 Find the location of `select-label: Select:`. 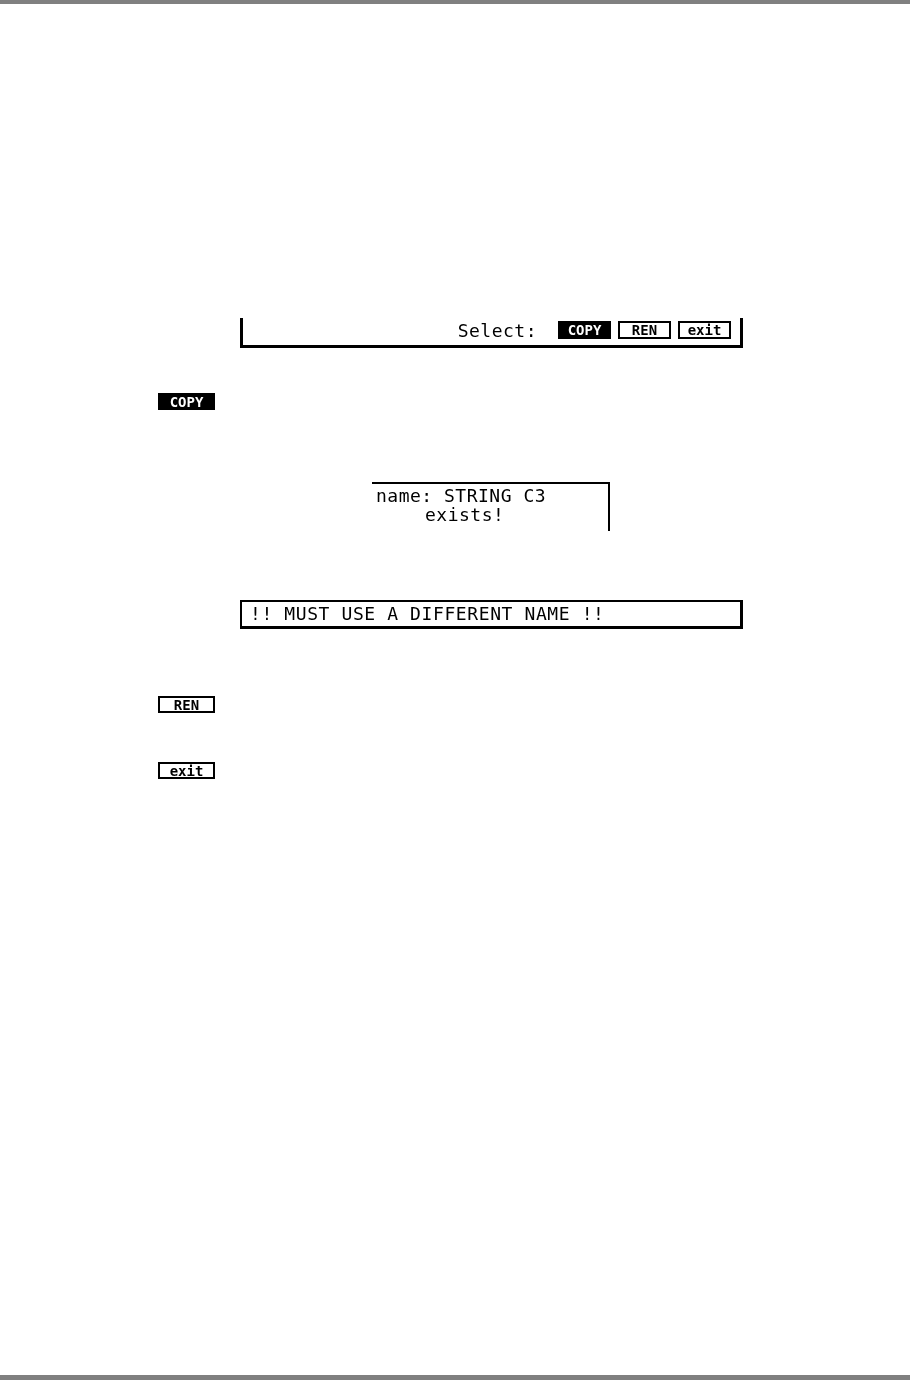

select-label: Select: is located at coordinates (497, 331).